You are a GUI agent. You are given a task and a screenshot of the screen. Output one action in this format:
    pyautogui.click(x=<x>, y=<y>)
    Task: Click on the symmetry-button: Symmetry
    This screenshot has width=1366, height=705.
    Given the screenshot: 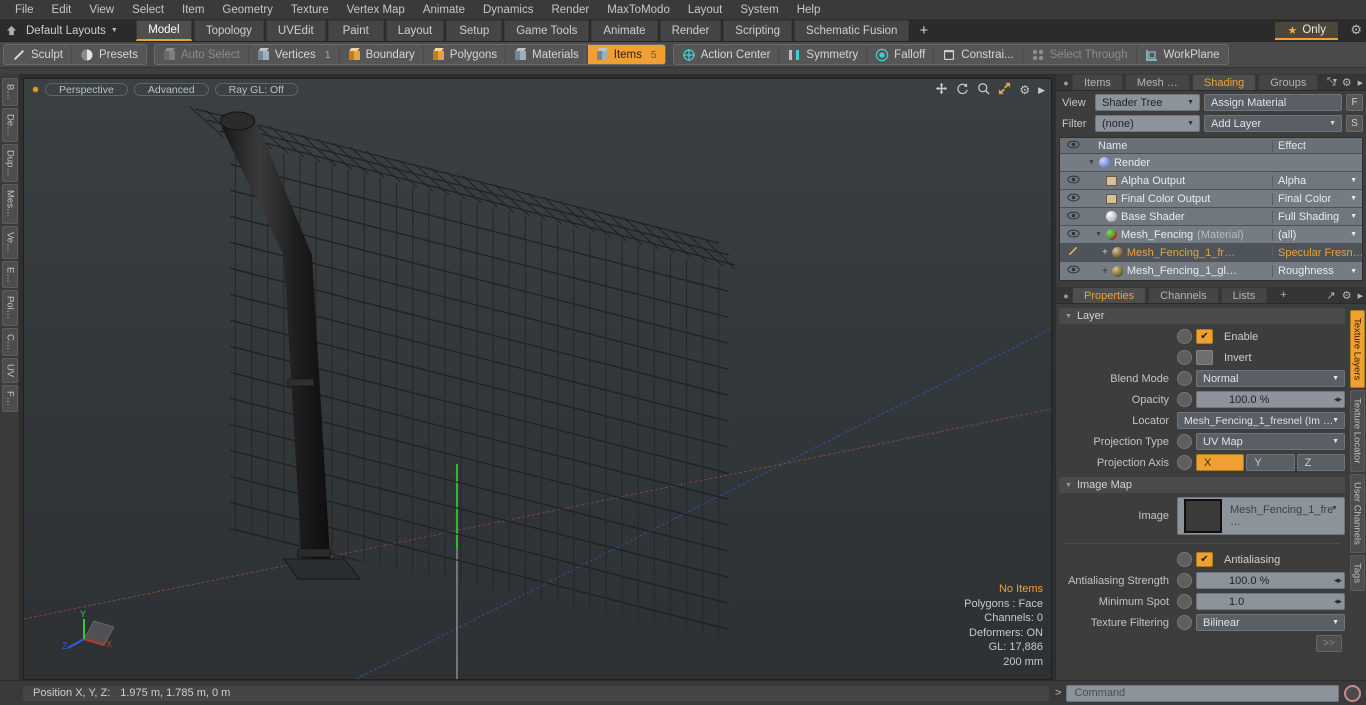 What is the action you would take?
    pyautogui.click(x=823, y=54)
    